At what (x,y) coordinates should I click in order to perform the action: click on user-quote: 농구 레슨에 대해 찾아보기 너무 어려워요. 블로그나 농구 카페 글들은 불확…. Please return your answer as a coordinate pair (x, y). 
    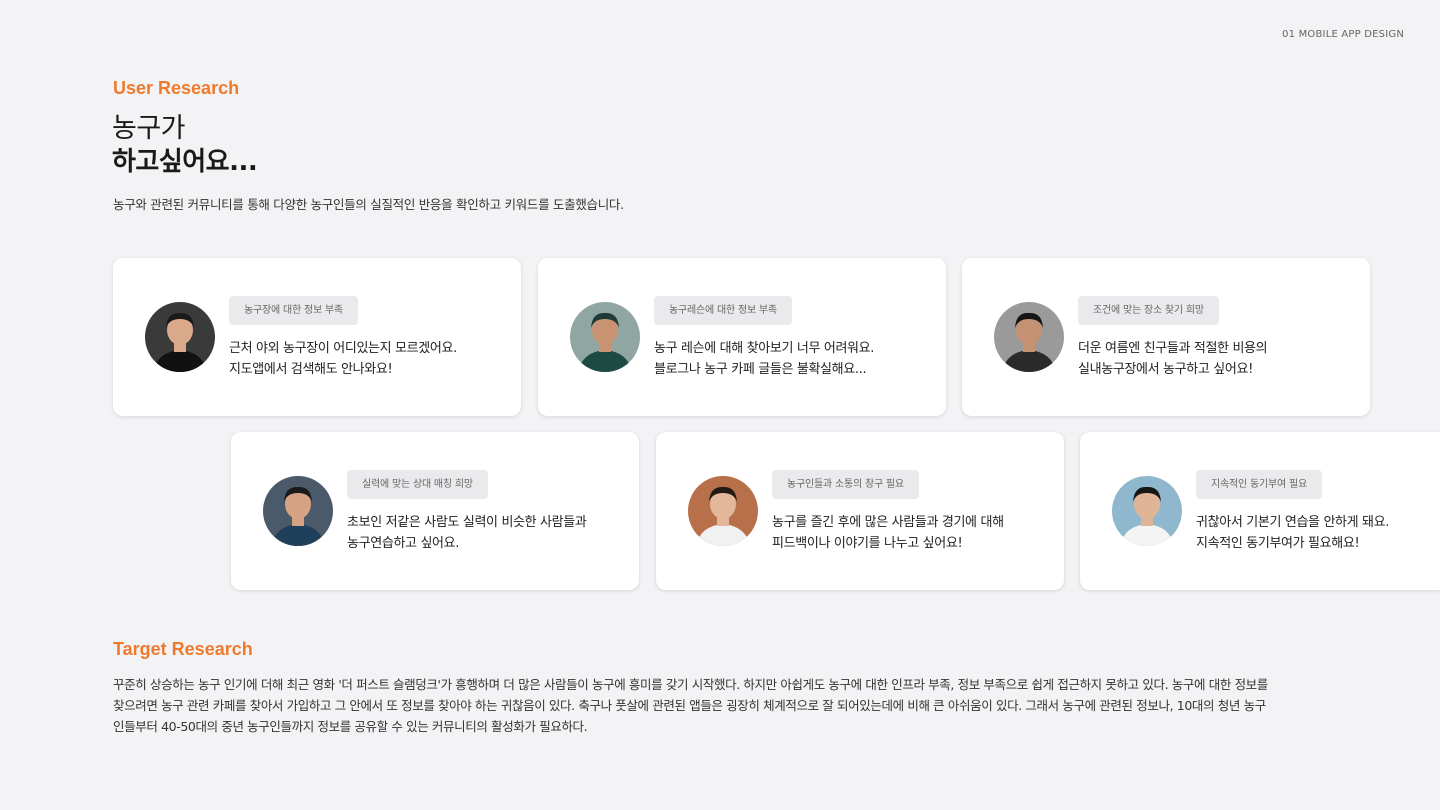
    Looking at the image, I should click on (764, 359).